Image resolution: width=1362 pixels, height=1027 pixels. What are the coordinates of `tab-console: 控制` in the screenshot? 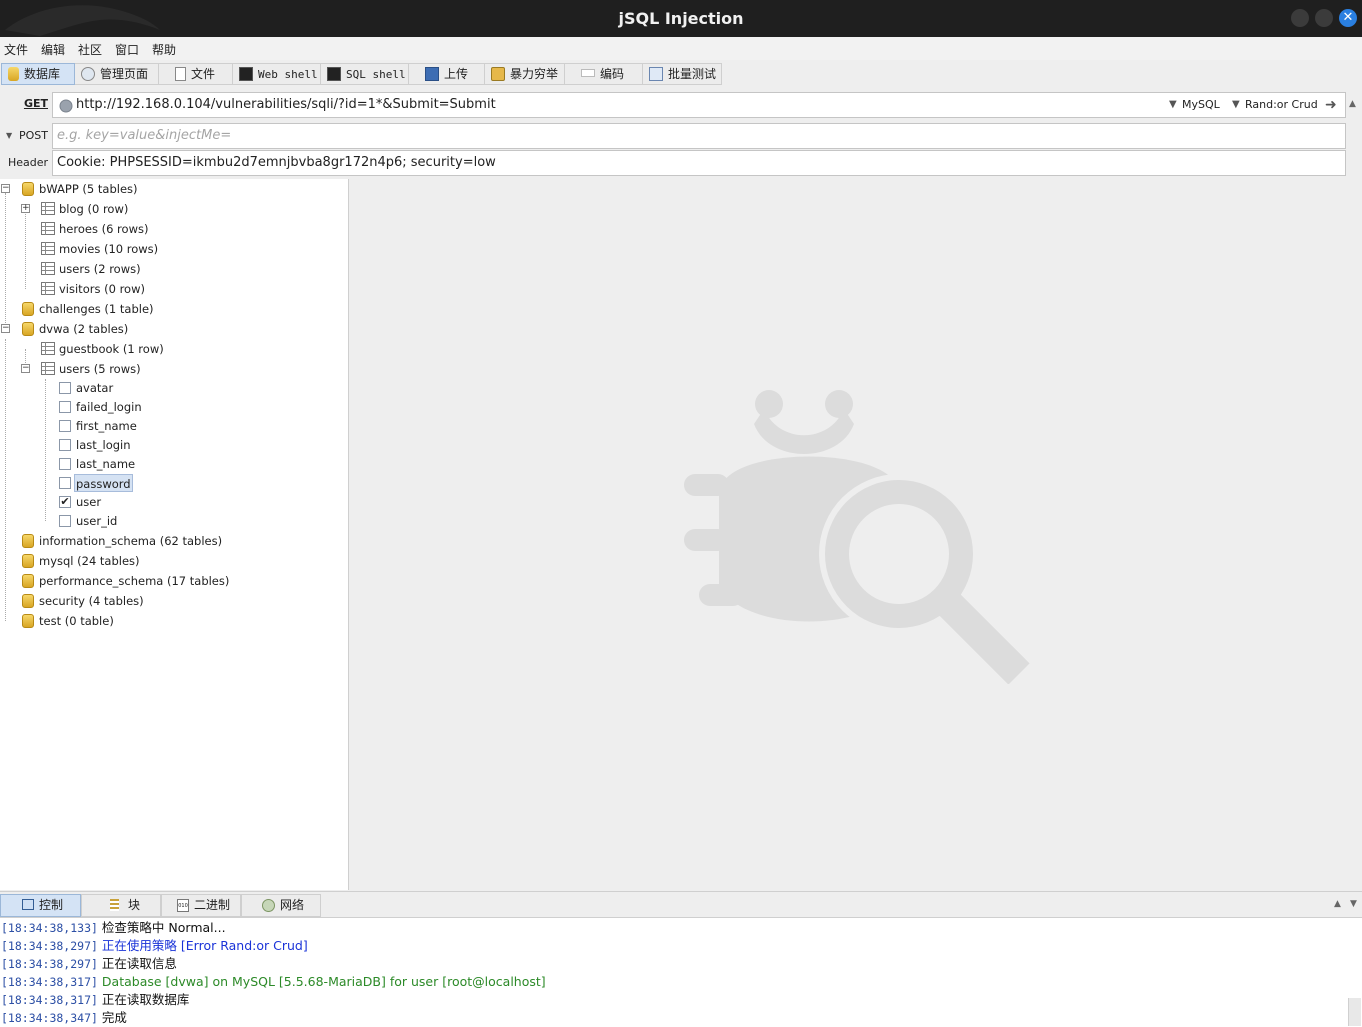 It's located at (40, 905).